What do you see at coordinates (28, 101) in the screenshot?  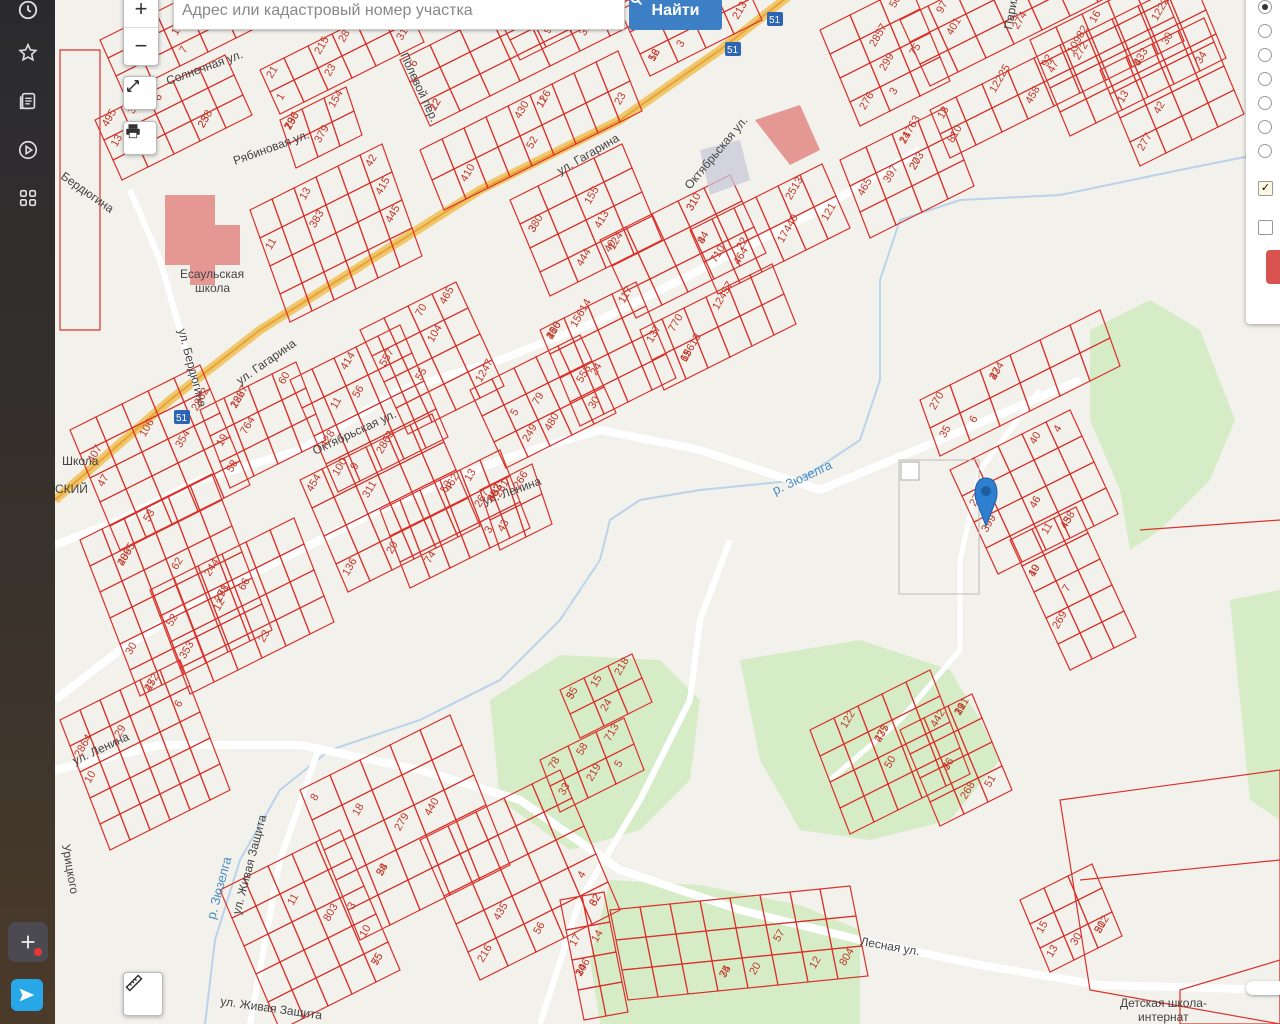 I see `collections-icon` at bounding box center [28, 101].